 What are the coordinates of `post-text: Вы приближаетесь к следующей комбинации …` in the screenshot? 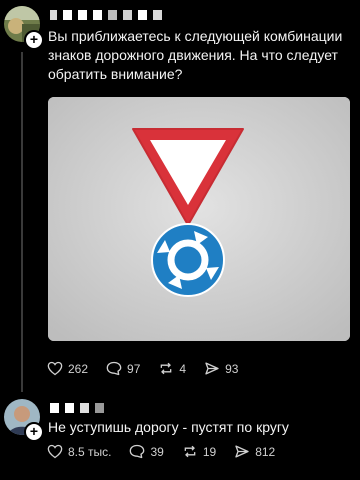 It's located at (195, 55).